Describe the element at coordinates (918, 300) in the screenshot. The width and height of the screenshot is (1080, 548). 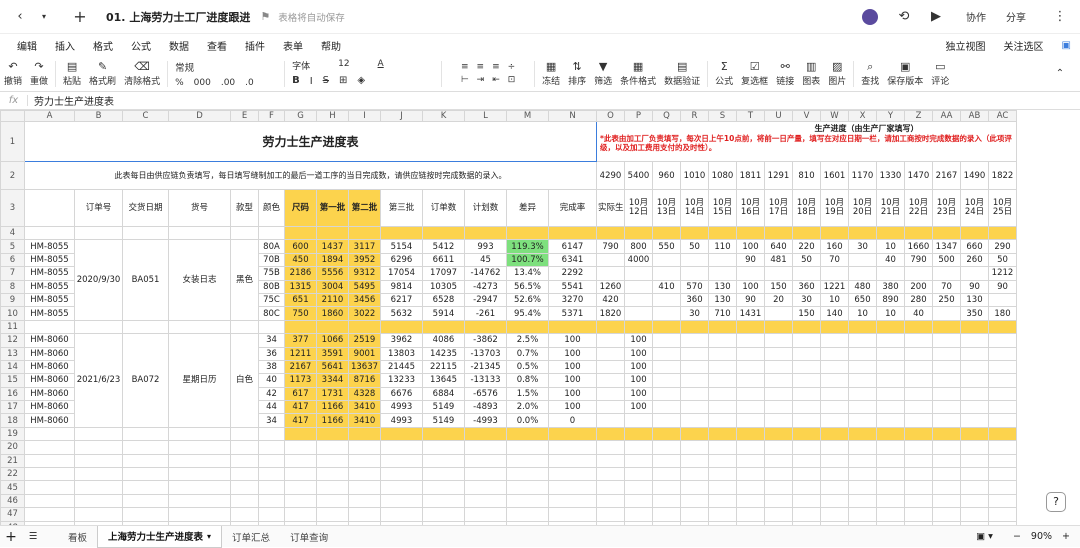
I see `daily-qty: 280` at that location.